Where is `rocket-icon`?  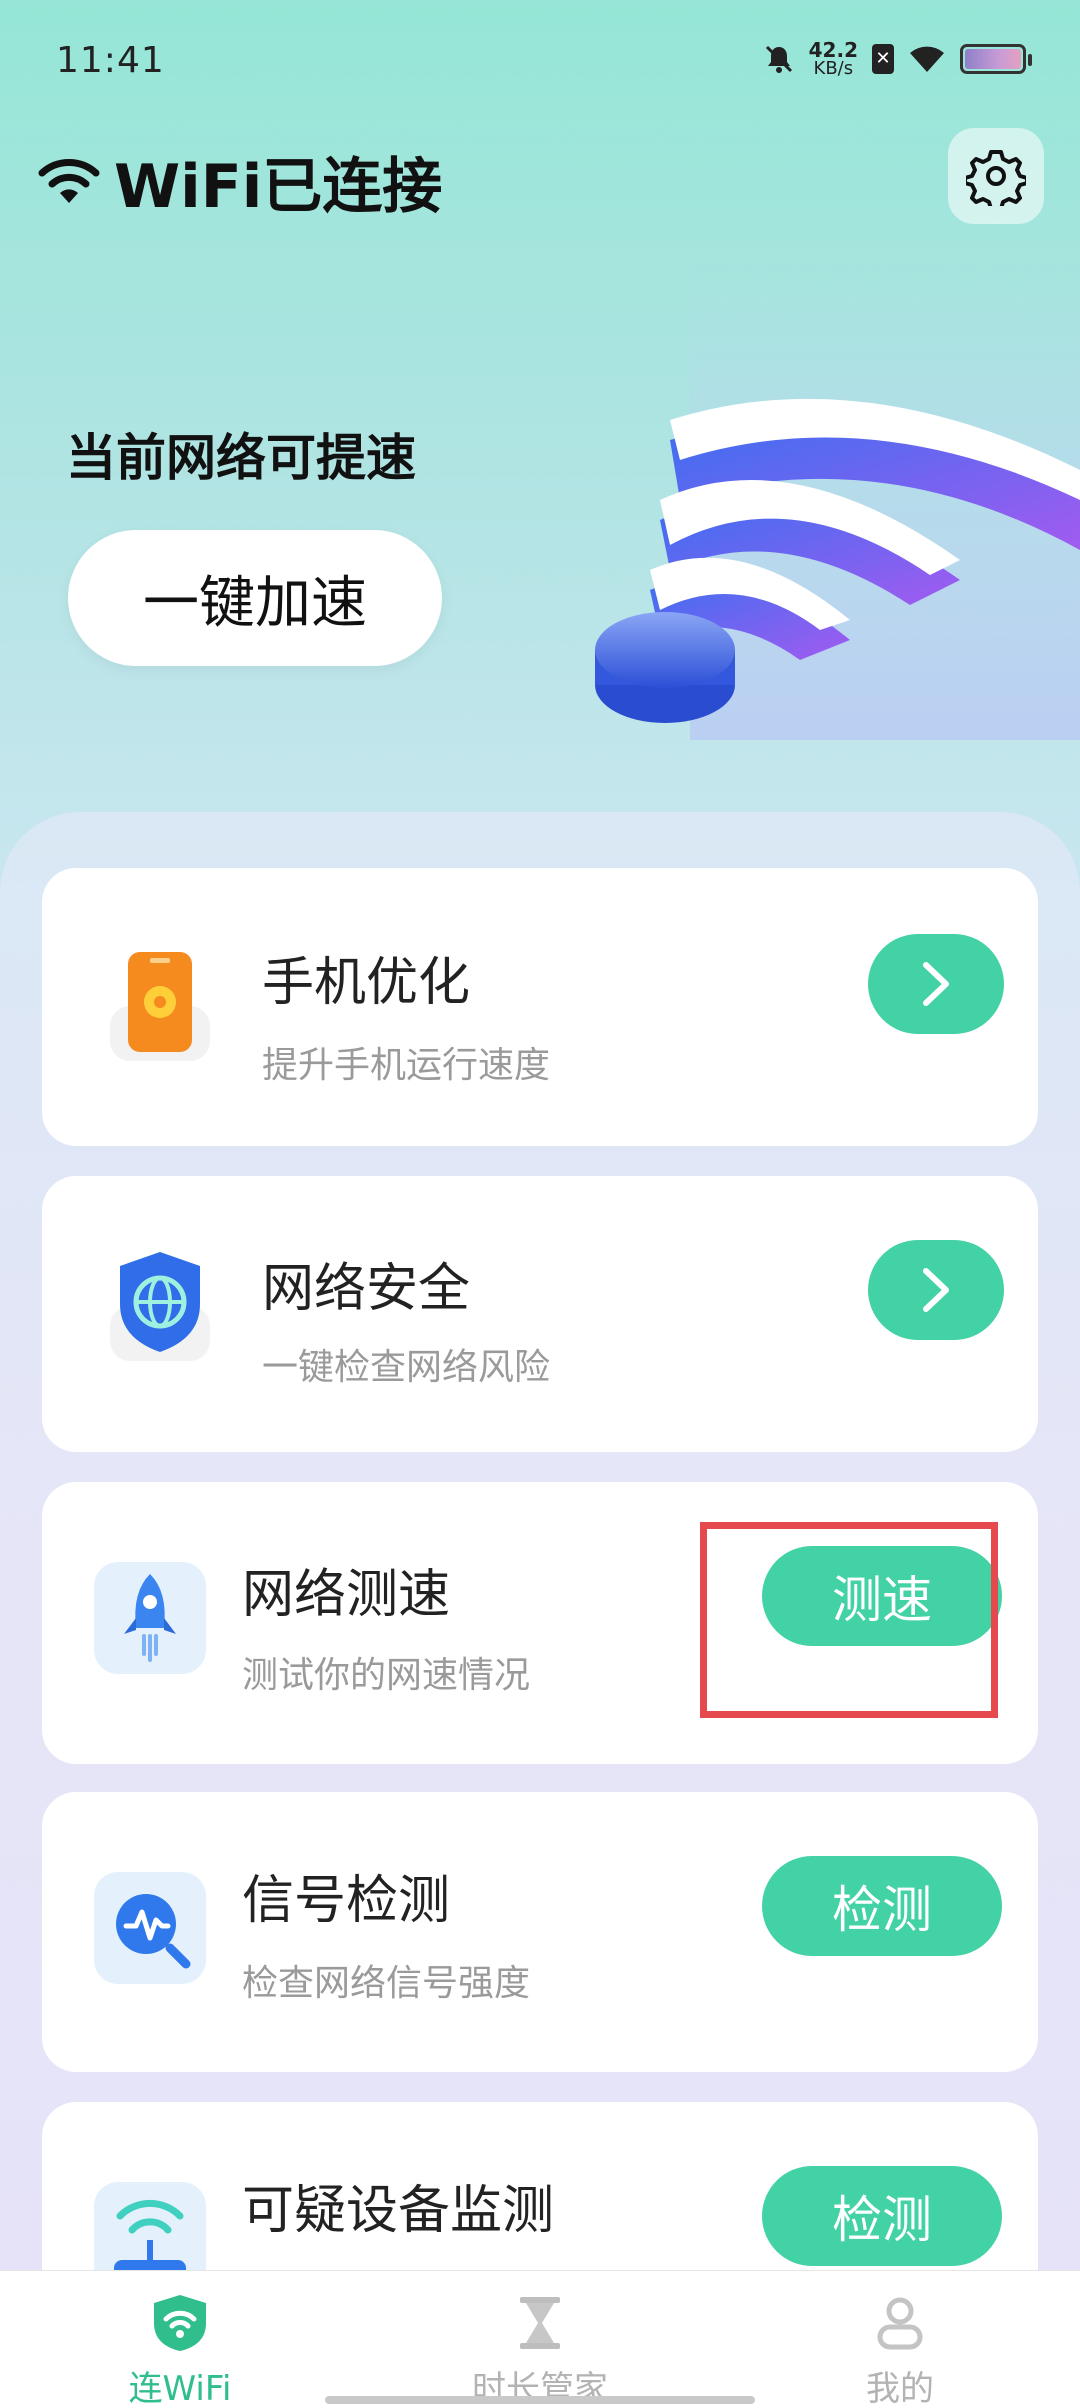
rocket-icon is located at coordinates (150, 1618).